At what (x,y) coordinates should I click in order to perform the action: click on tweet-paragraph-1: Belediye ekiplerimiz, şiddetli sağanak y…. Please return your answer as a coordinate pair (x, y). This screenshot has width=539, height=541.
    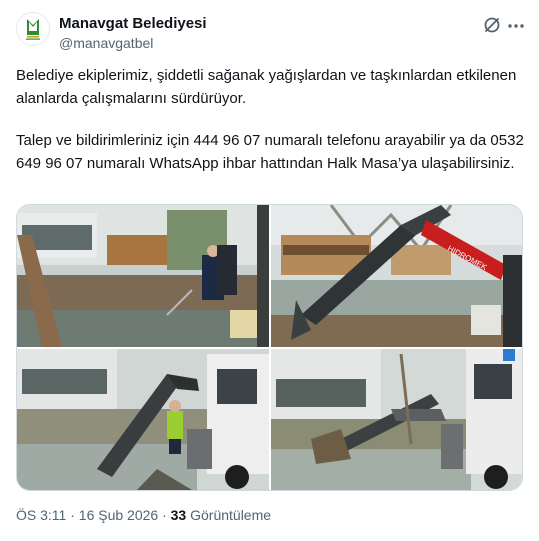
    Looking at the image, I should click on (266, 87).